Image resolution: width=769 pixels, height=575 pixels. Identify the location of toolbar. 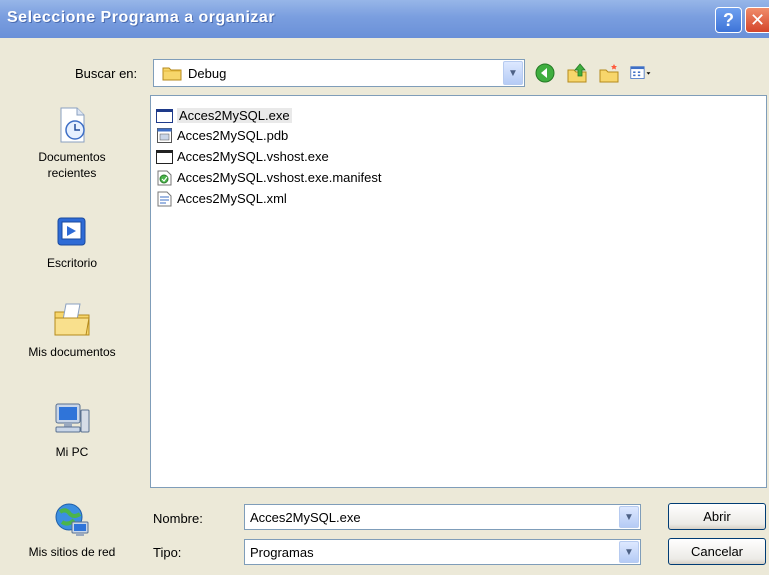
(593, 73).